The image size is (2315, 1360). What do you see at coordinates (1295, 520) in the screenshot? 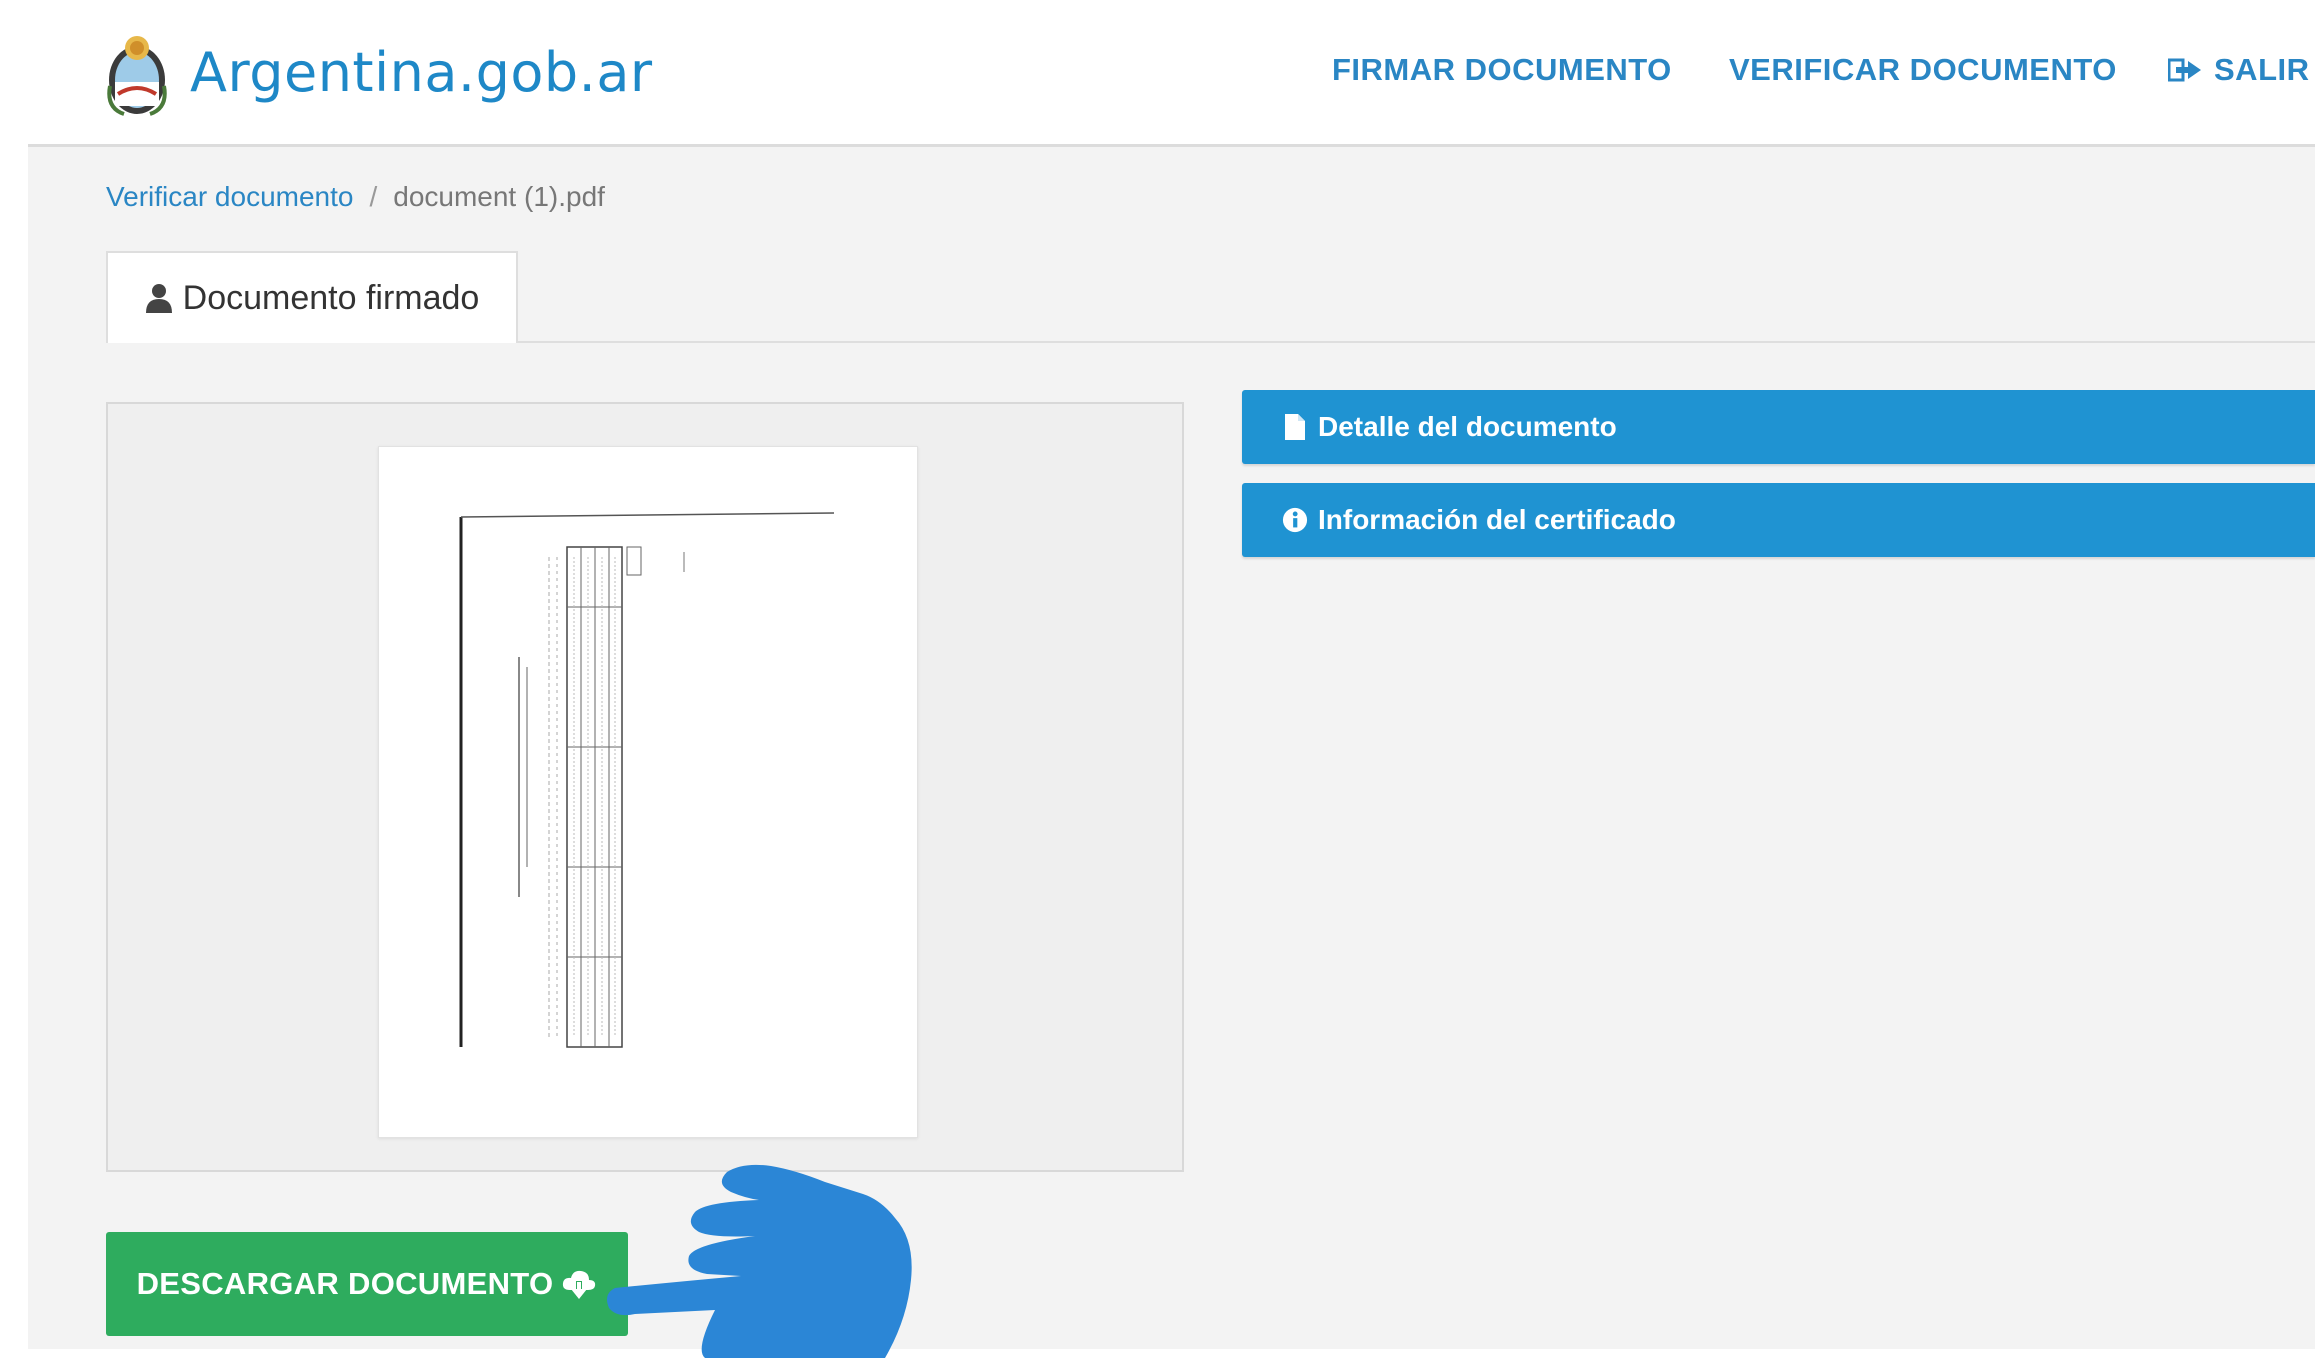
I see `info-icon` at bounding box center [1295, 520].